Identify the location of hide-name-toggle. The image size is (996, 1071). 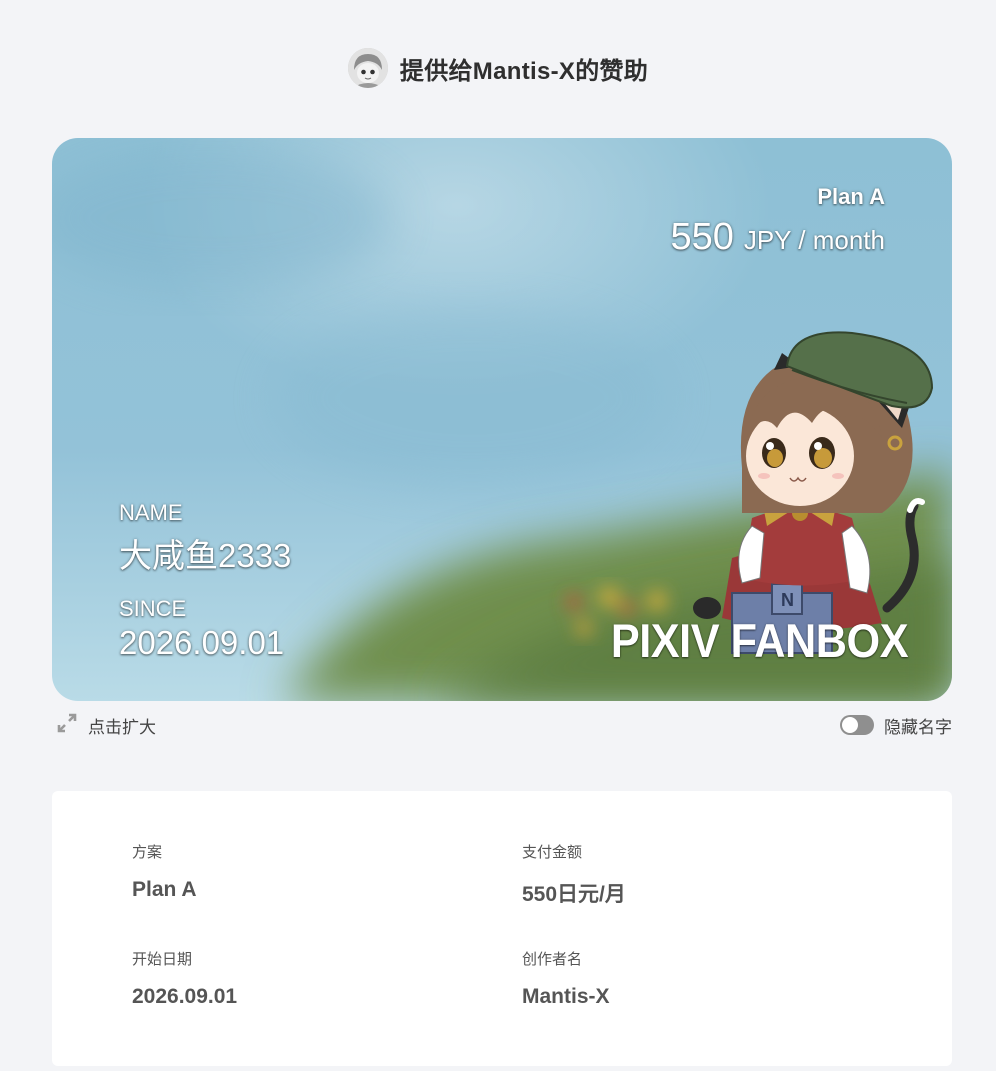
(857, 725).